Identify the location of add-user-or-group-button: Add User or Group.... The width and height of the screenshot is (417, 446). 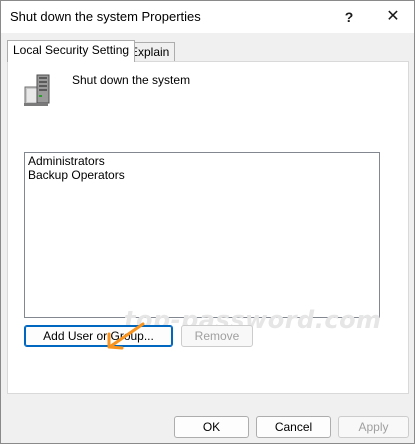
(98, 336).